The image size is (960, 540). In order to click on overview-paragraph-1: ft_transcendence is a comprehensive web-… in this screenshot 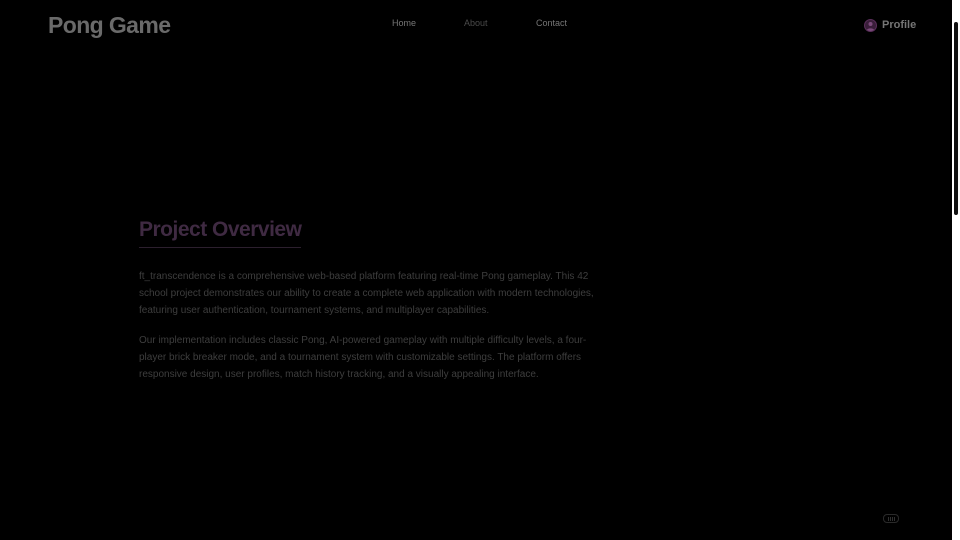, I will do `click(366, 293)`.